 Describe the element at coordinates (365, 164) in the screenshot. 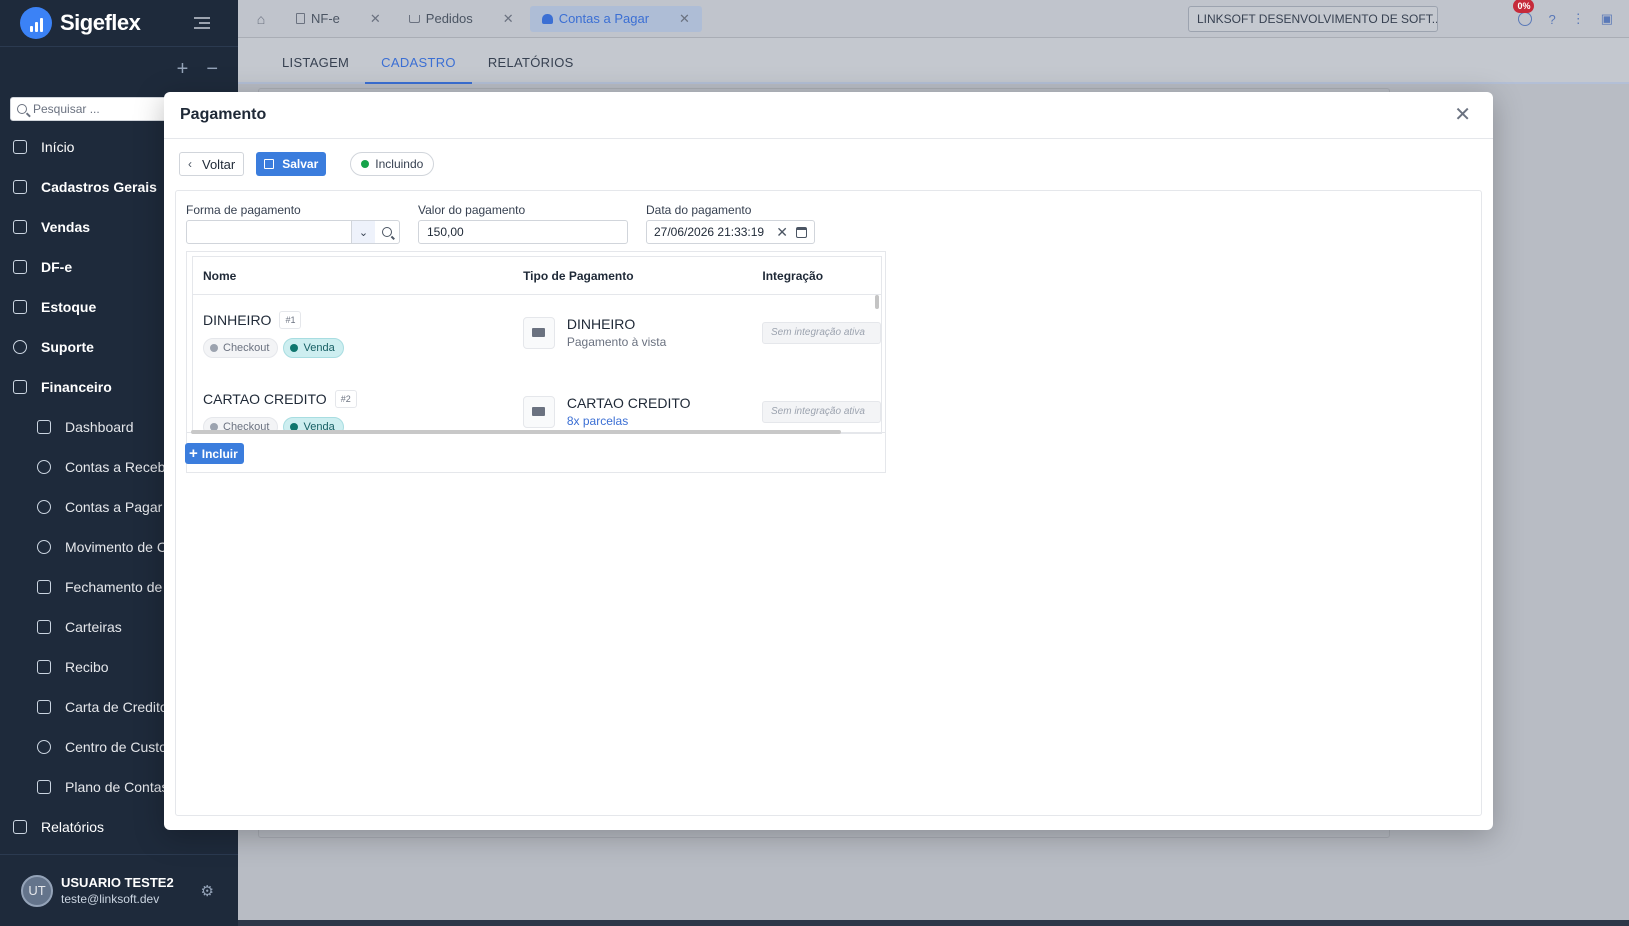

I see `status-dot-icon` at that location.